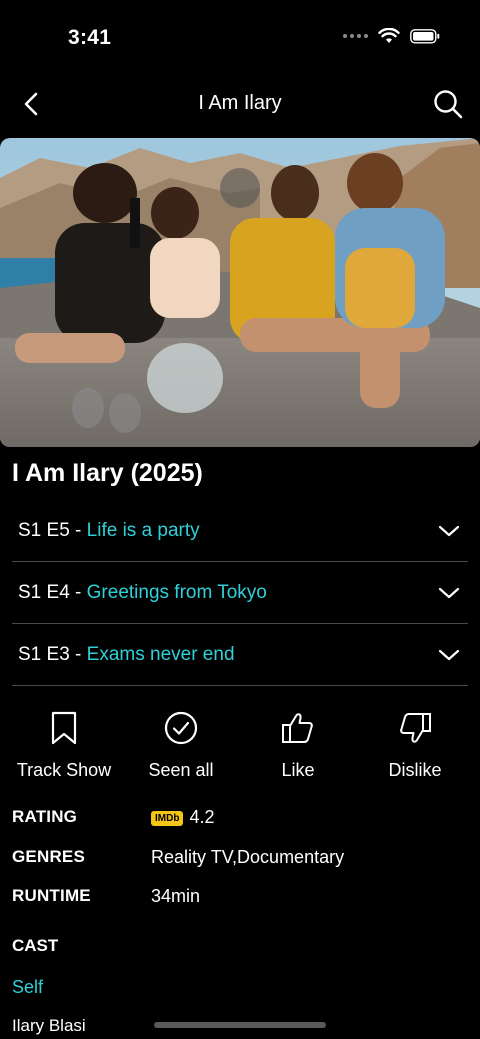  I want to click on check-circle-icon, so click(181, 728).